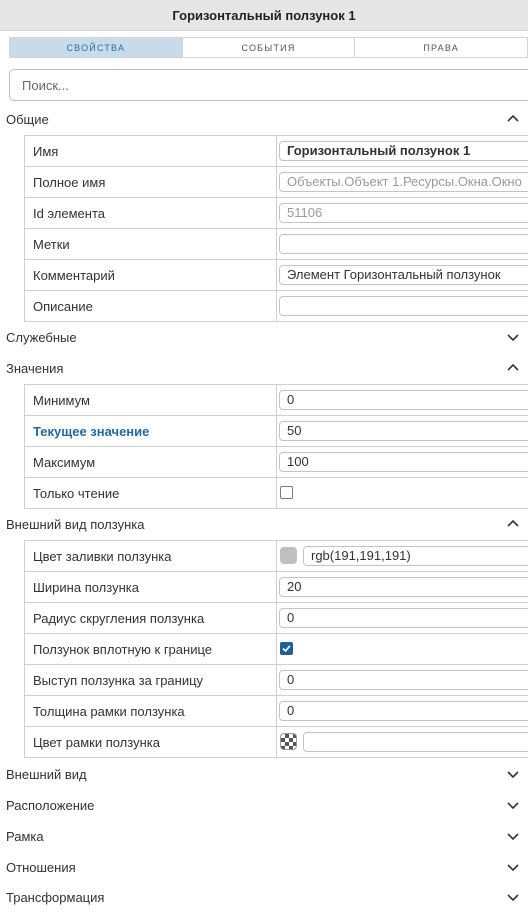 The image size is (528, 912). Describe the element at coordinates (151, 587) in the screenshot. I see `property-label: Ширина ползунка` at that location.